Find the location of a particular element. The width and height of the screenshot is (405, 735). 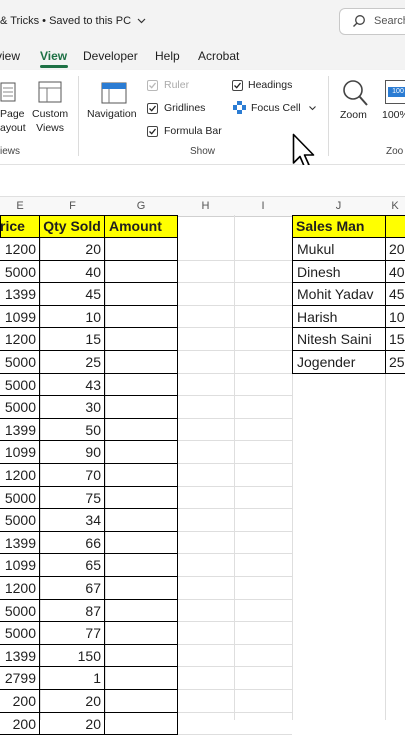

qty-sold-cell: 34 is located at coordinates (72, 520).